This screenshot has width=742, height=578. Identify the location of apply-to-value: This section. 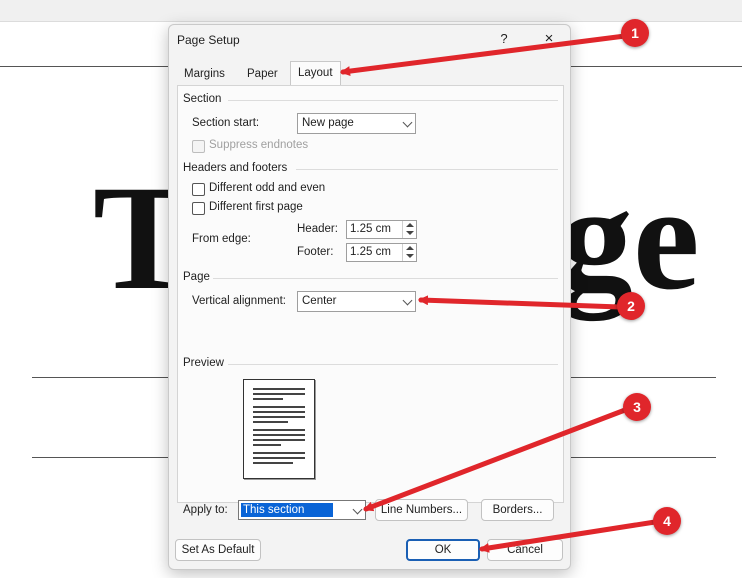
(287, 510).